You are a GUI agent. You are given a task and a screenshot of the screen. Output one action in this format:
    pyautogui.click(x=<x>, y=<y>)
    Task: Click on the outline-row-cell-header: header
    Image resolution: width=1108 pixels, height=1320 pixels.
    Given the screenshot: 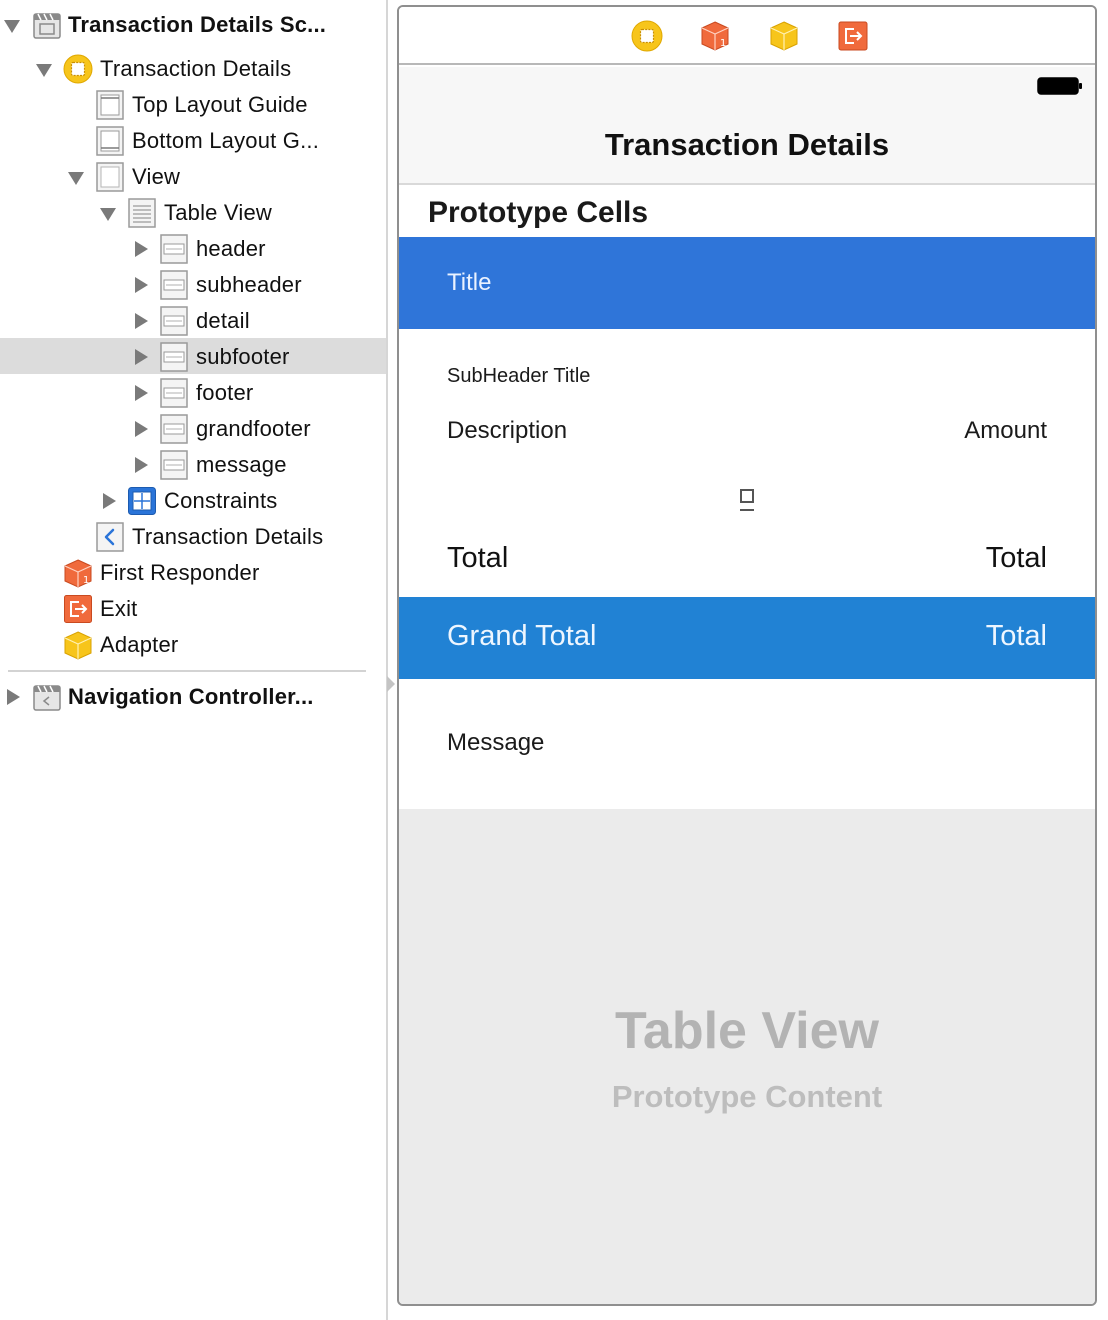 What is the action you would take?
    pyautogui.click(x=193, y=248)
    